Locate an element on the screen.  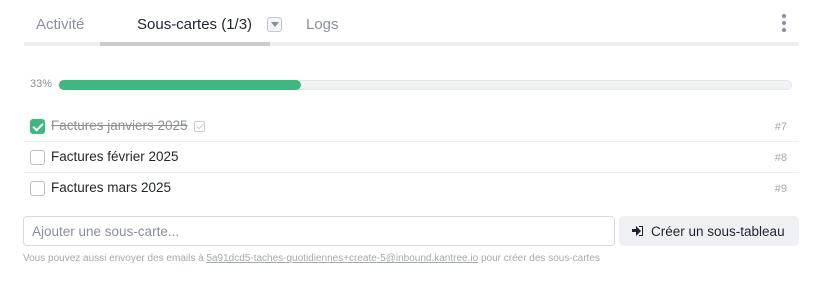
subcard-number: #9 is located at coordinates (780, 189).